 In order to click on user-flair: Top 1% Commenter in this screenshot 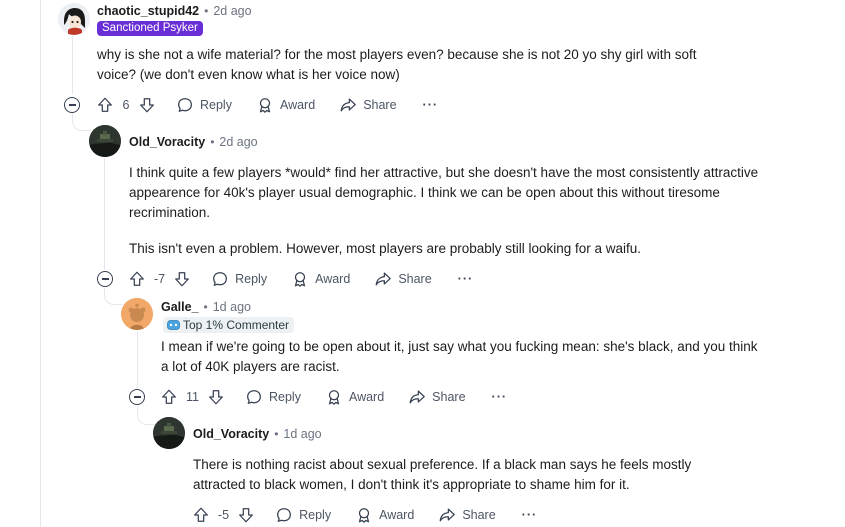, I will do `click(229, 325)`.